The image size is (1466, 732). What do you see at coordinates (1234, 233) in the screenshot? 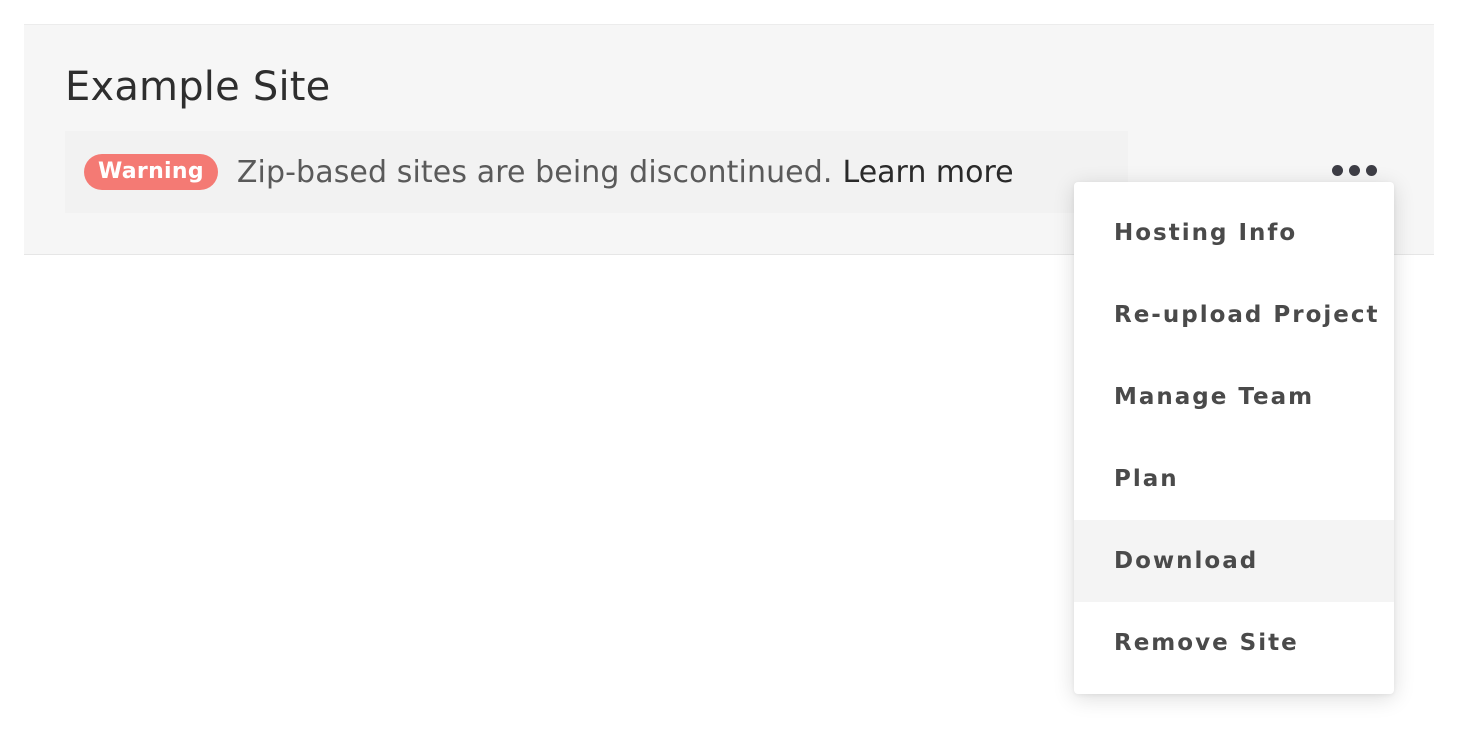
I see `menu-item-hosting-info: Hosting Info` at bounding box center [1234, 233].